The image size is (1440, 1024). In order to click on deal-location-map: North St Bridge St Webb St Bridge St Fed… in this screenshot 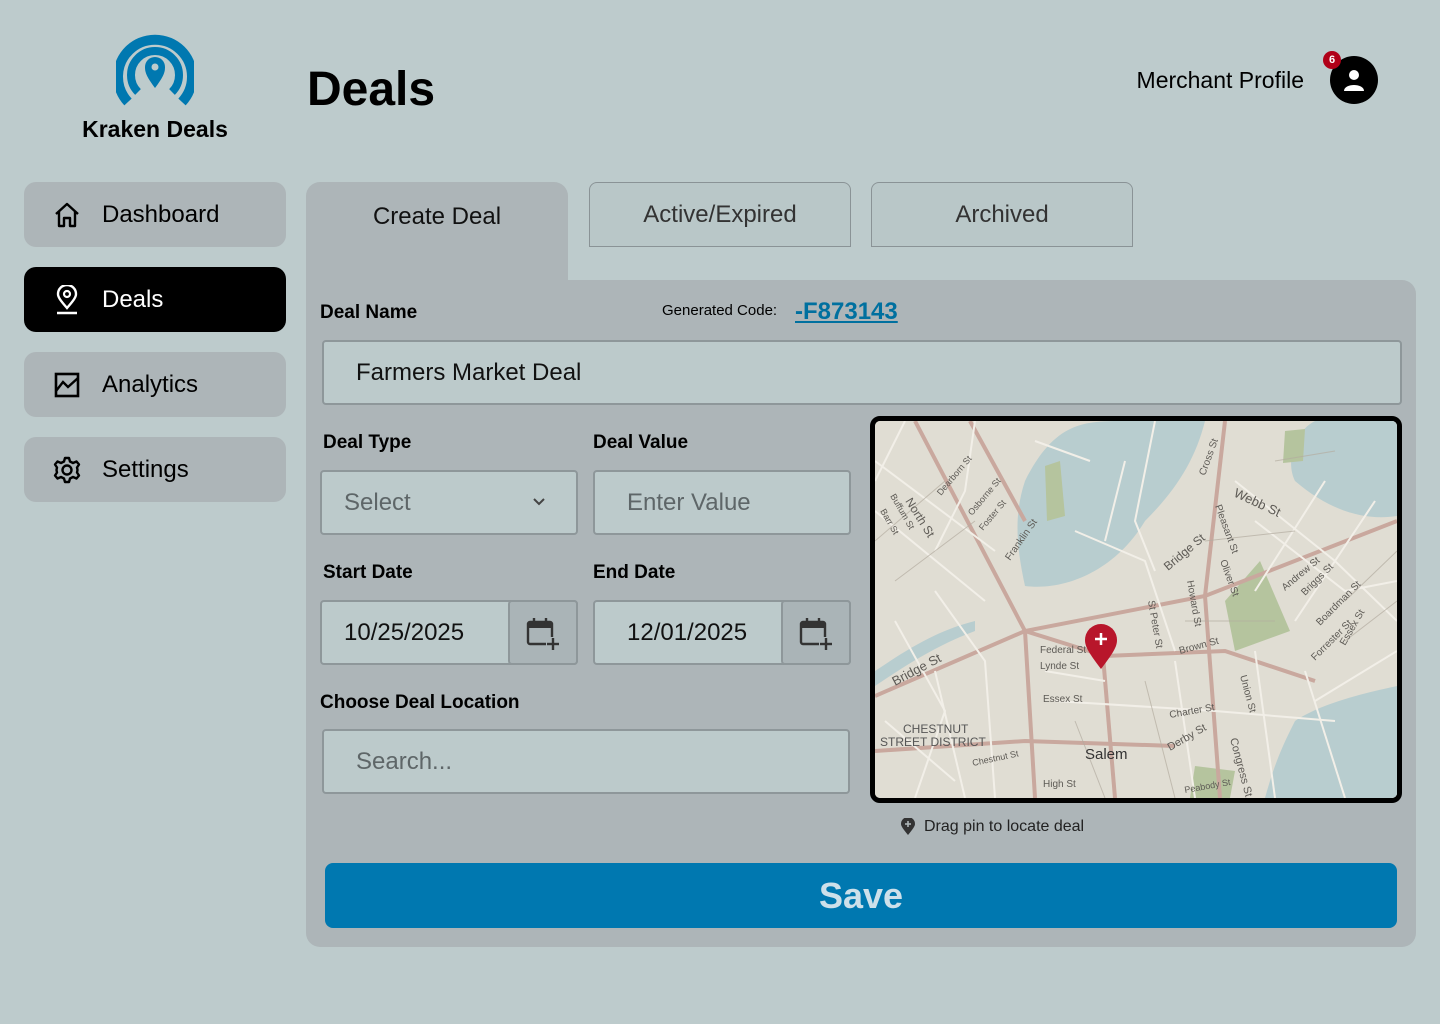, I will do `click(1136, 609)`.